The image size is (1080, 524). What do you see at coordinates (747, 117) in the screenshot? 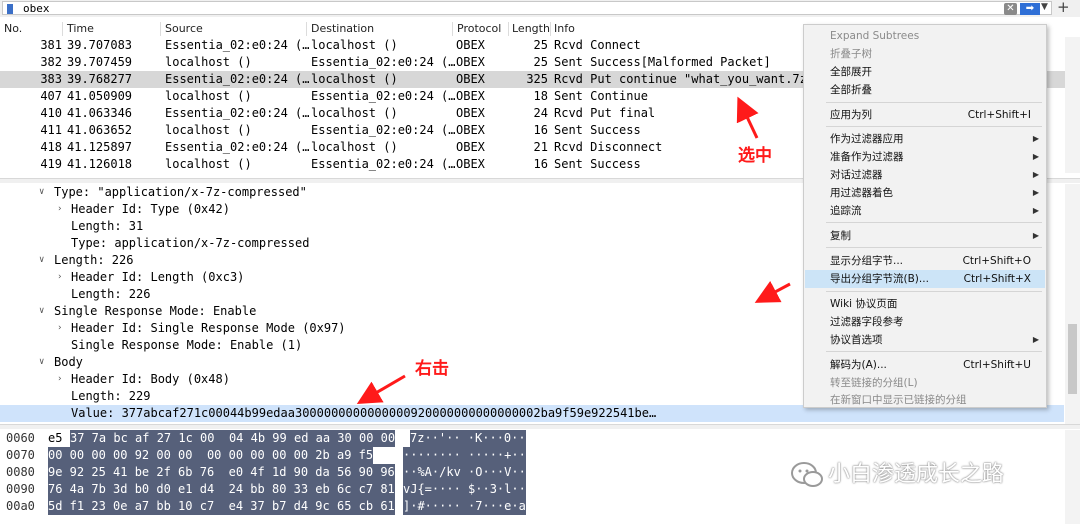
I see `selected-arrow` at bounding box center [747, 117].